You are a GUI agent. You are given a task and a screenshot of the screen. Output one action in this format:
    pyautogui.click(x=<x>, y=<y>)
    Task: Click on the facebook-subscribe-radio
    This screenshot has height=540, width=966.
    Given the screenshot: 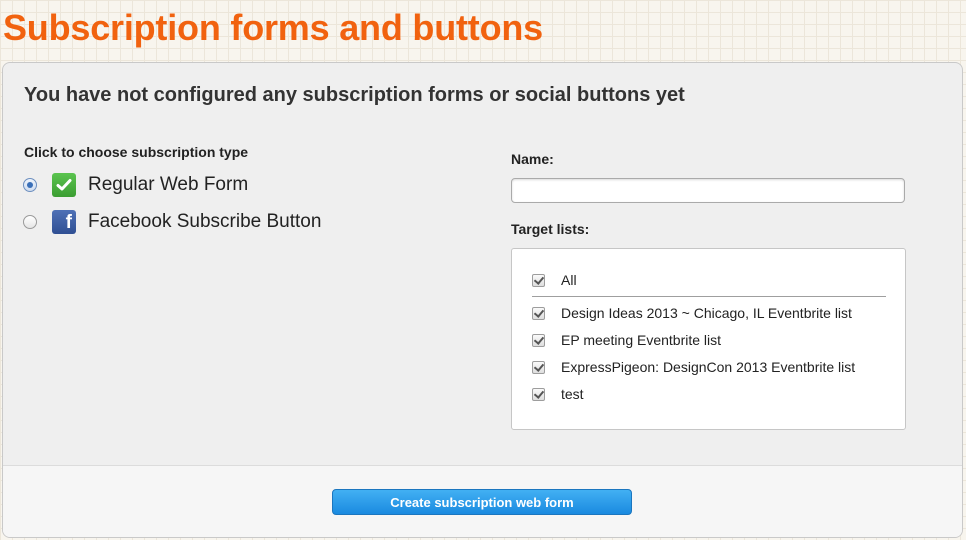 What is the action you would take?
    pyautogui.click(x=30, y=222)
    